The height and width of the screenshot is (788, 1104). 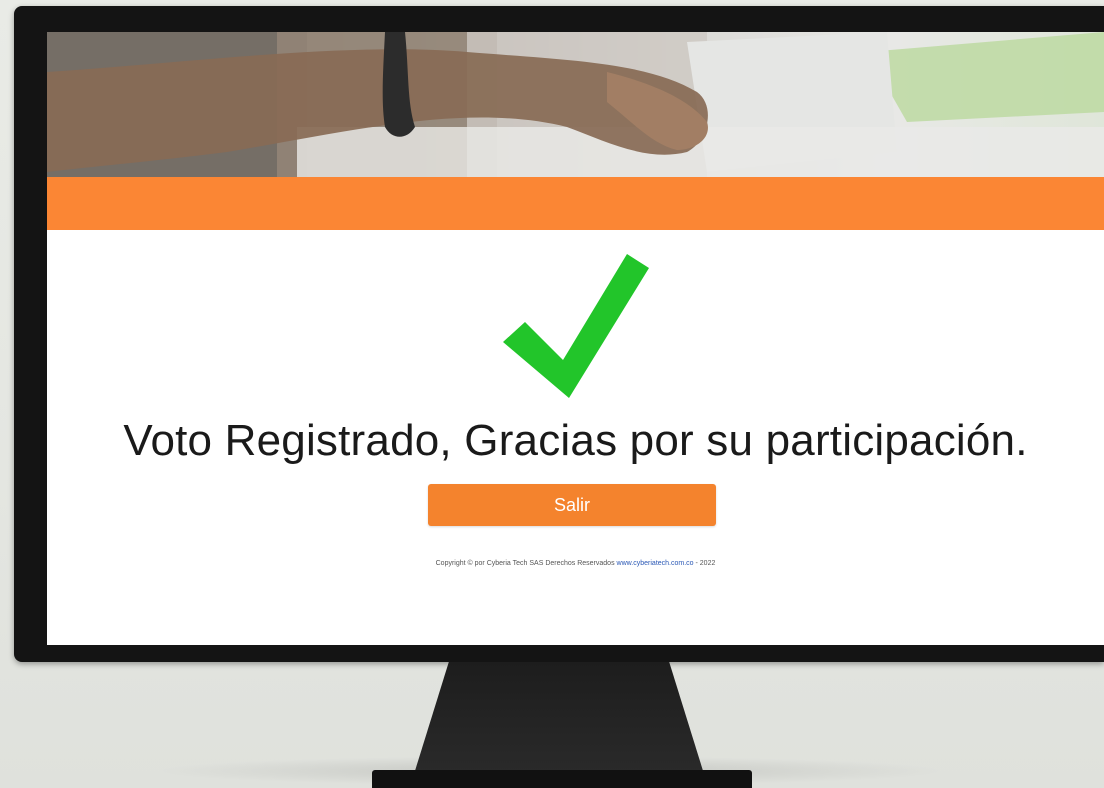 I want to click on exit-button: Salir, so click(x=572, y=505).